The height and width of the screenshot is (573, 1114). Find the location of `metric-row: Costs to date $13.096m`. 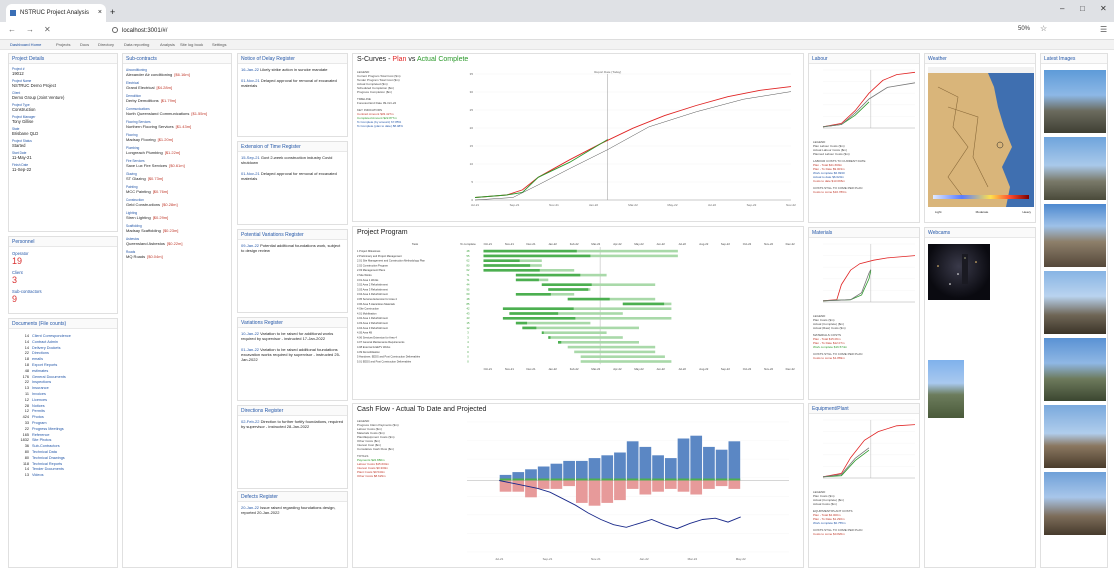

metric-row: Costs to date $13.096m is located at coordinates (864, 181).